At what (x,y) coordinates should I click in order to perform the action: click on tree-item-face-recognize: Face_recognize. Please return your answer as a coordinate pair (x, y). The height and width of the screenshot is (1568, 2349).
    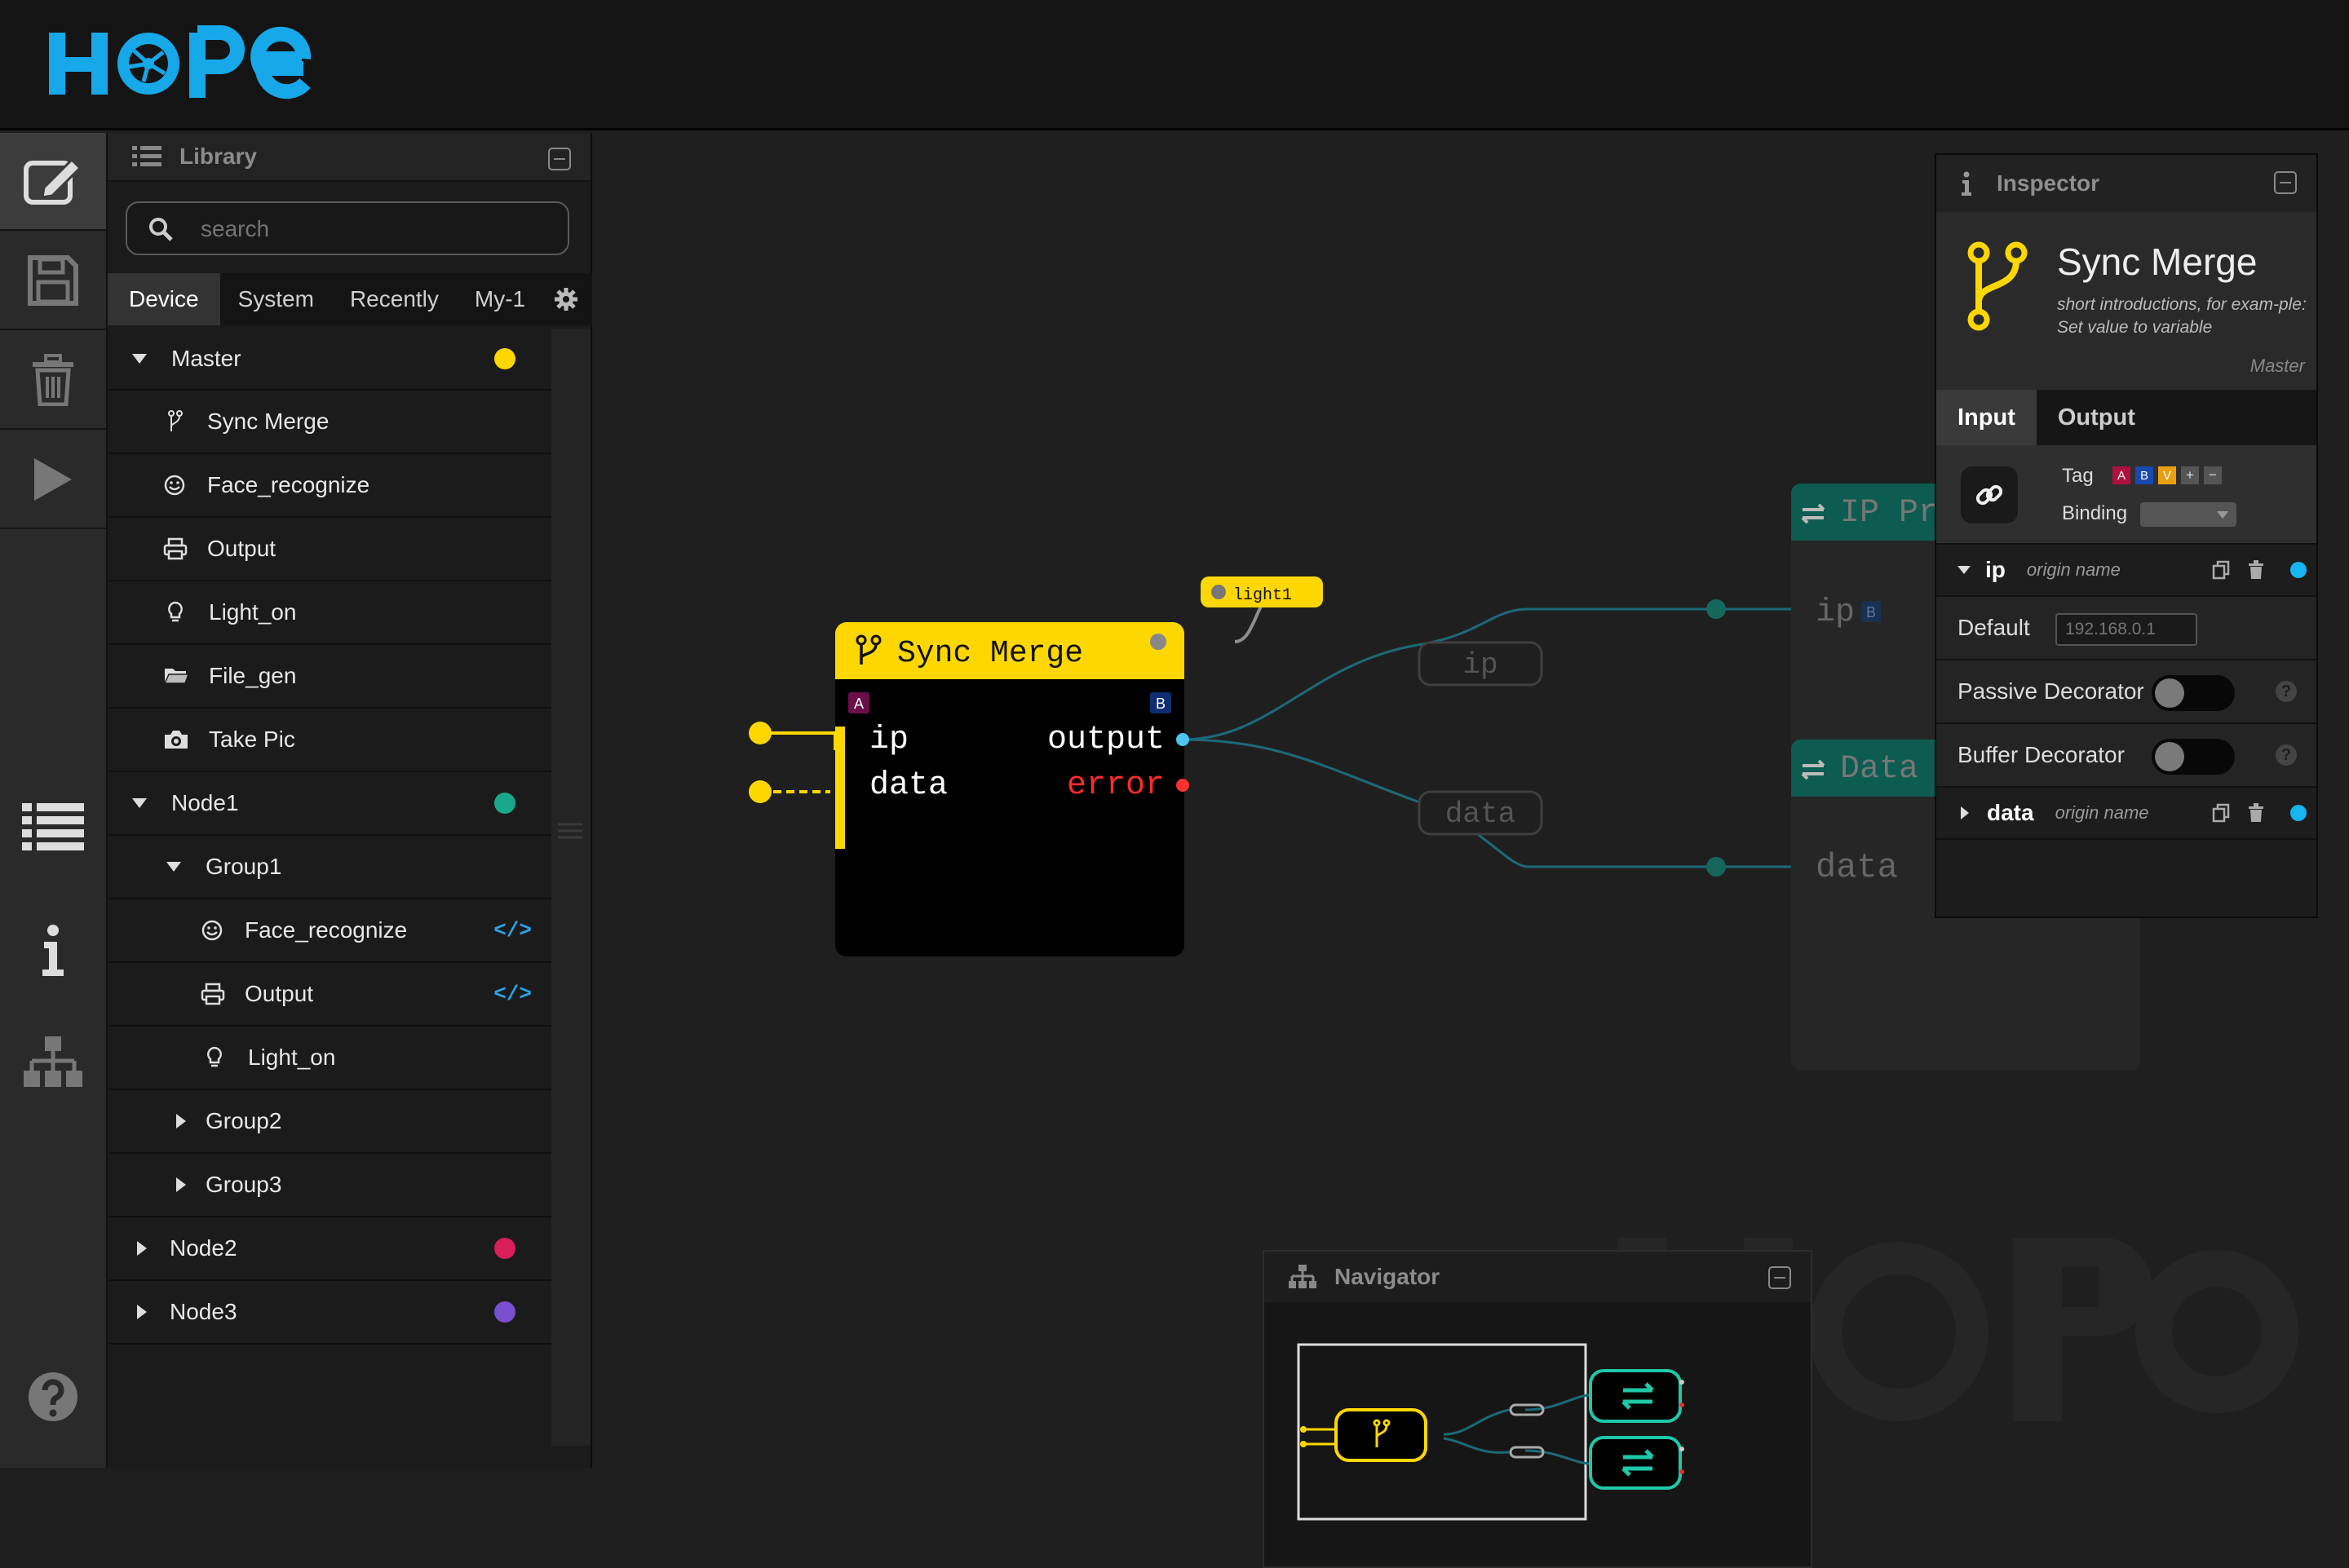
    Looking at the image, I should click on (330, 486).